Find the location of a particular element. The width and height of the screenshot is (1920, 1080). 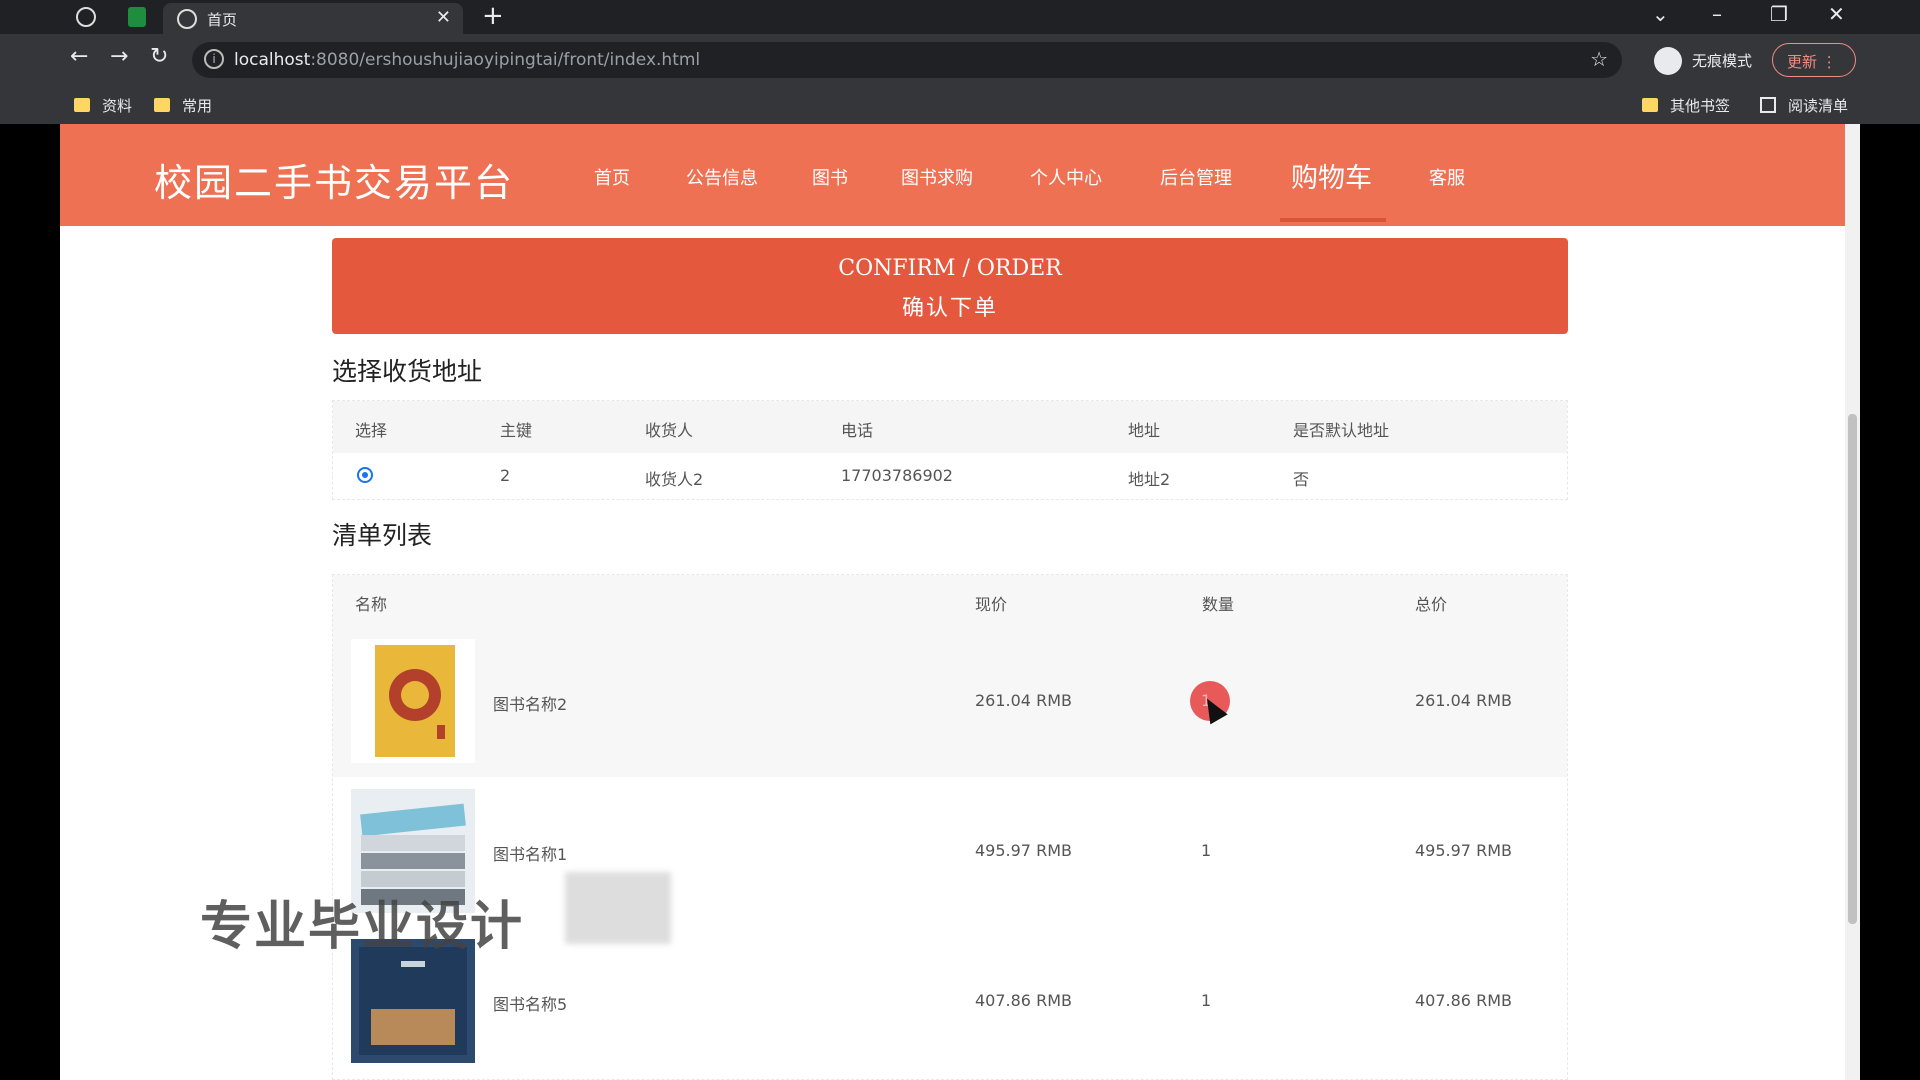

bookmark-star-icon: ☆ is located at coordinates (1599, 59).